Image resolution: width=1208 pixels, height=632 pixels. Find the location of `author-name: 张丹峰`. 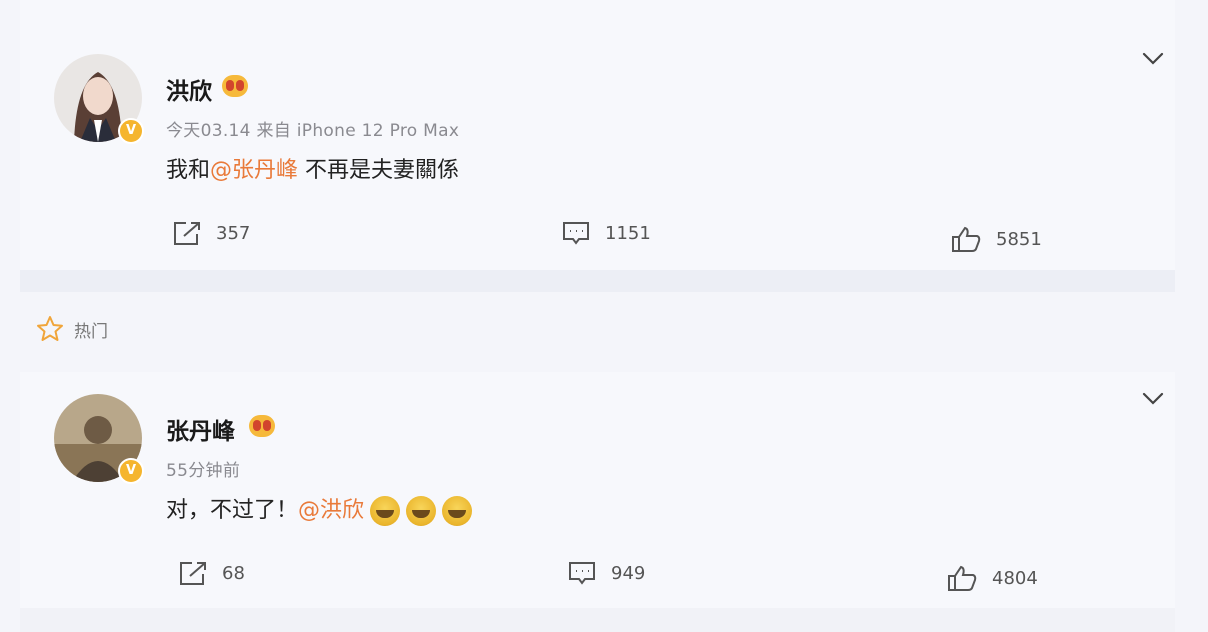

author-name: 张丹峰 is located at coordinates (200, 429).